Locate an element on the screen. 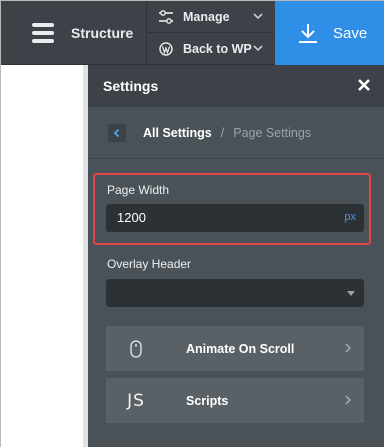 This screenshot has height=447, width=384. caret-down-icon is located at coordinates (351, 293).